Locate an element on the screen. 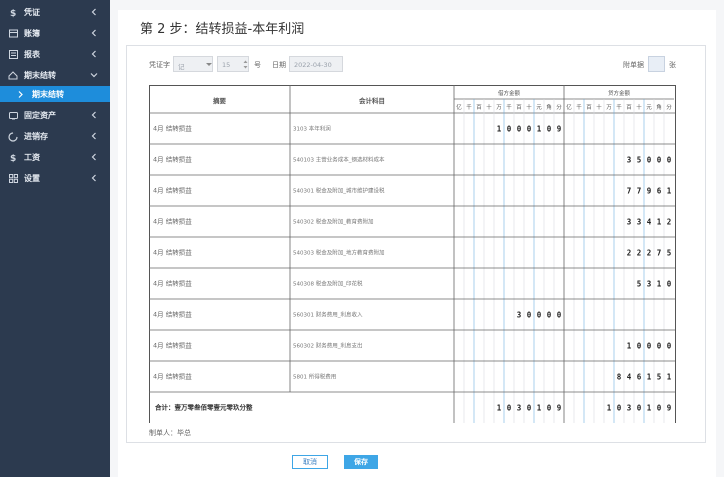 The width and height of the screenshot is (724, 477). sidebar-item-voucher: $ 凭证 is located at coordinates (55, 12).